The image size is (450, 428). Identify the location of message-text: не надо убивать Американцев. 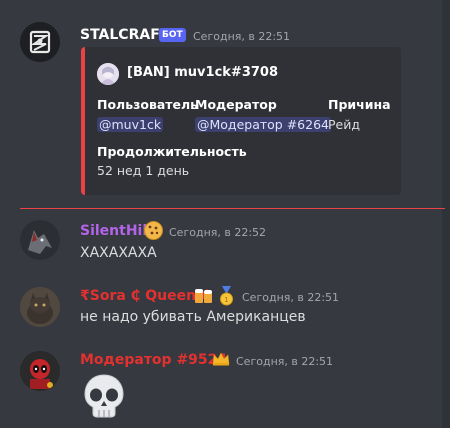
(193, 317).